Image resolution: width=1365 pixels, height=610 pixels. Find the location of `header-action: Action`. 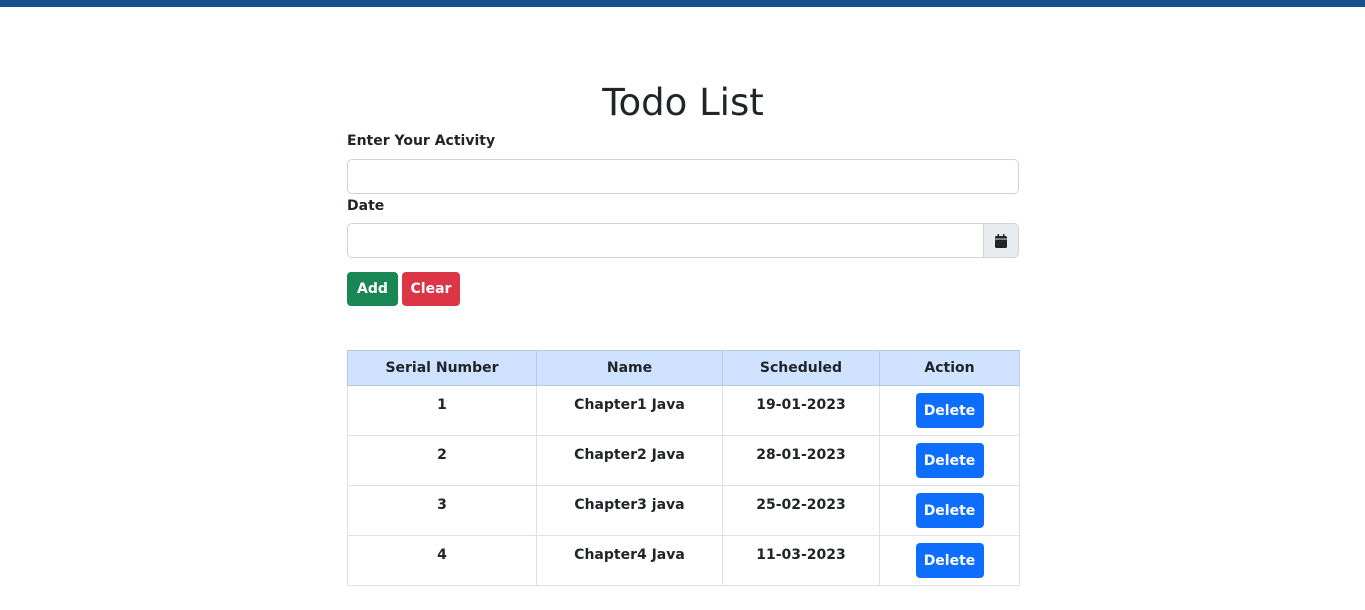

header-action: Action is located at coordinates (949, 368).